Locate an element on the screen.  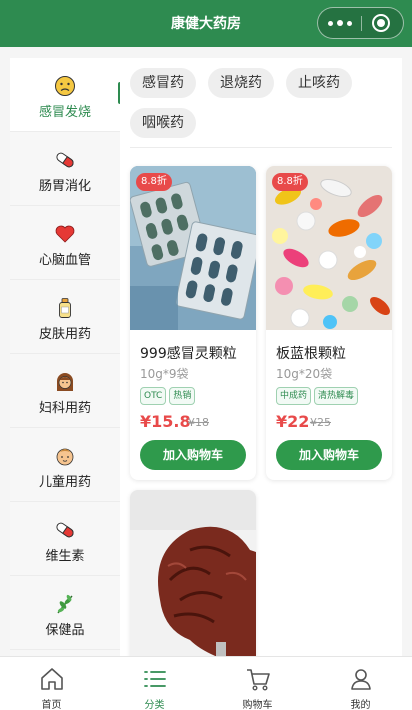
tab-category: 分类 is located at coordinates (154, 683).